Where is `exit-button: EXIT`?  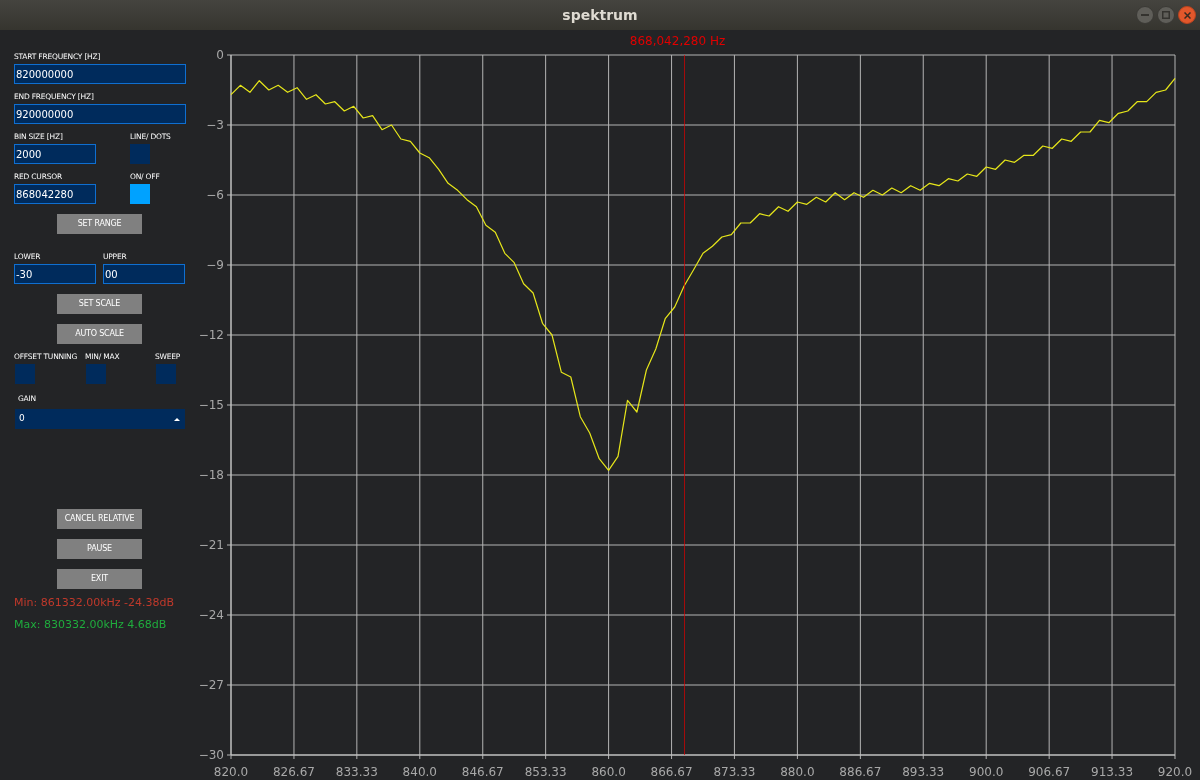 exit-button: EXIT is located at coordinates (99, 579).